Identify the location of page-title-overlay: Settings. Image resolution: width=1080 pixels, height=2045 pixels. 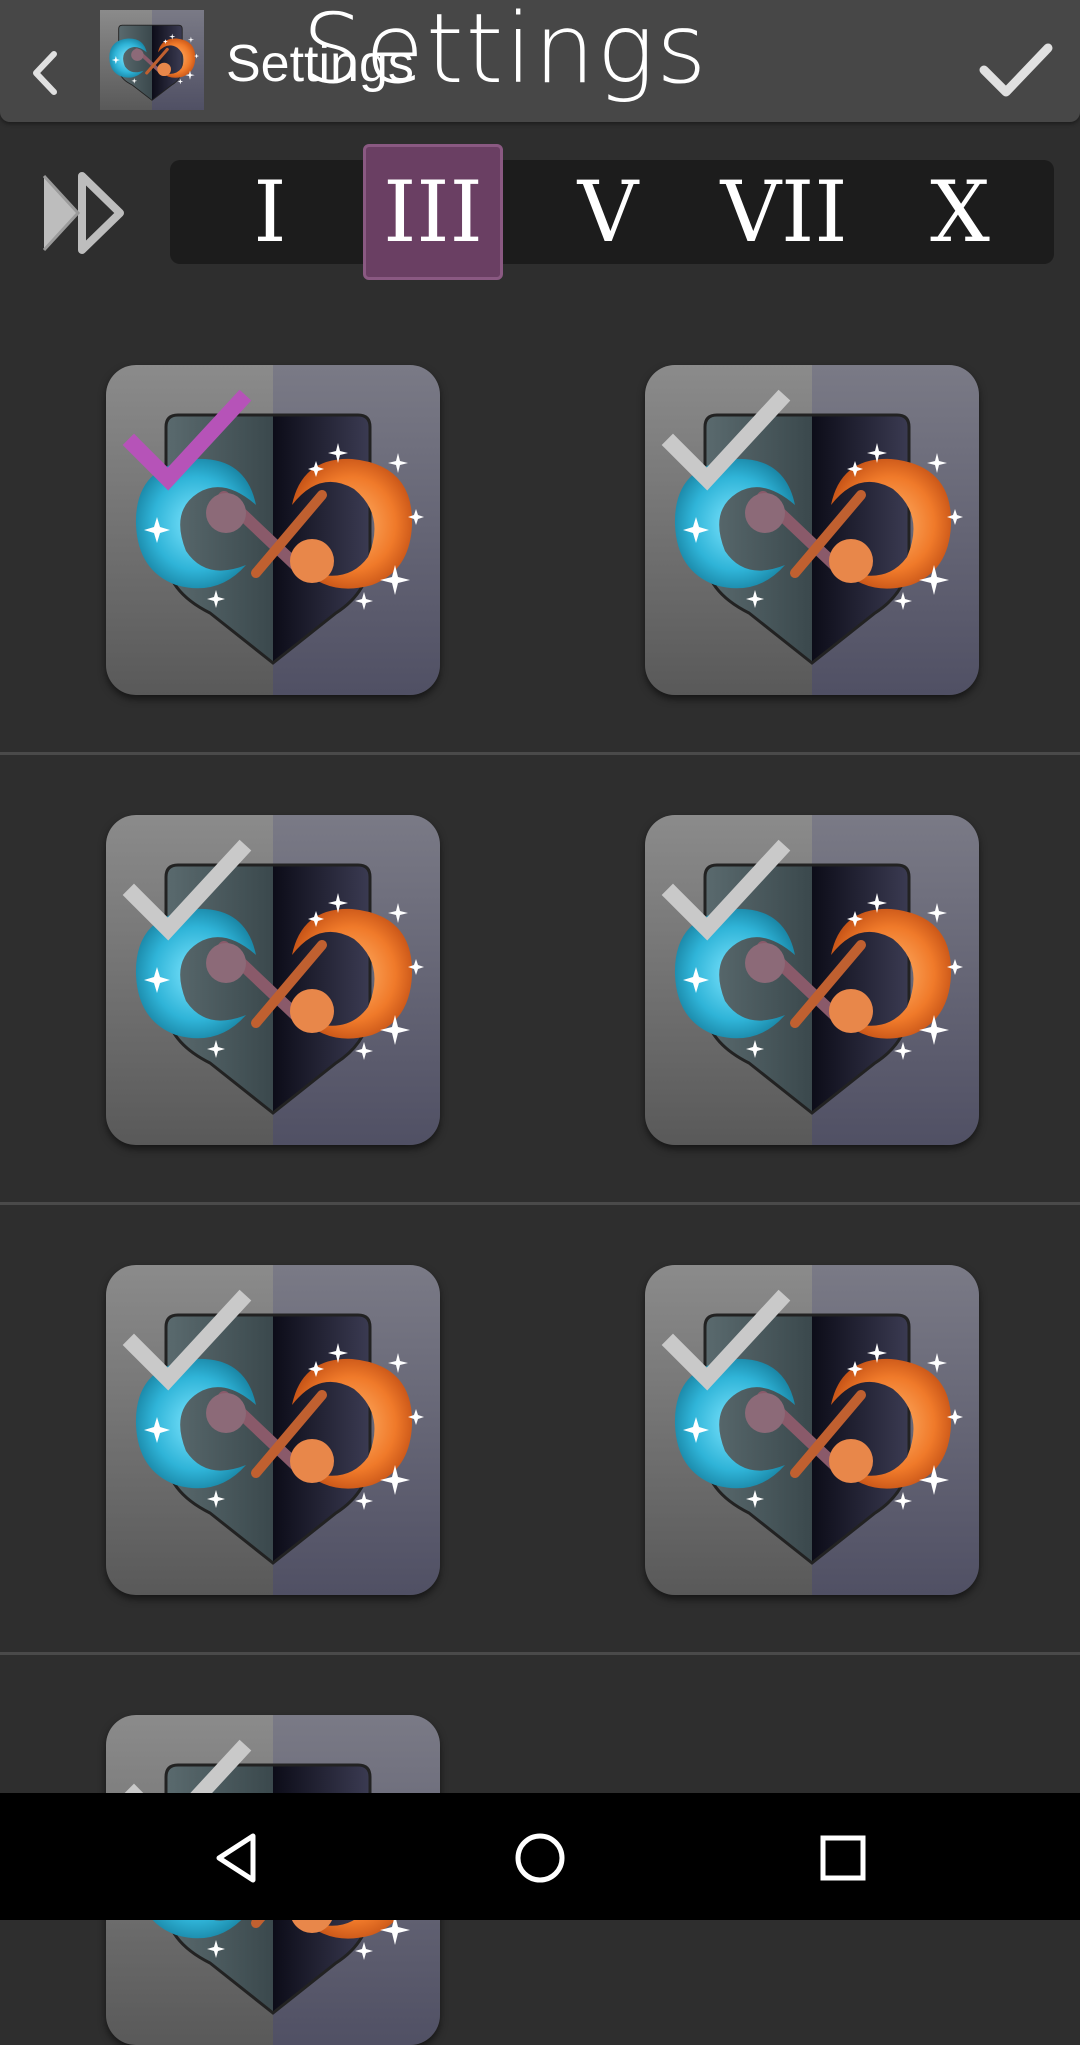
(505, 52).